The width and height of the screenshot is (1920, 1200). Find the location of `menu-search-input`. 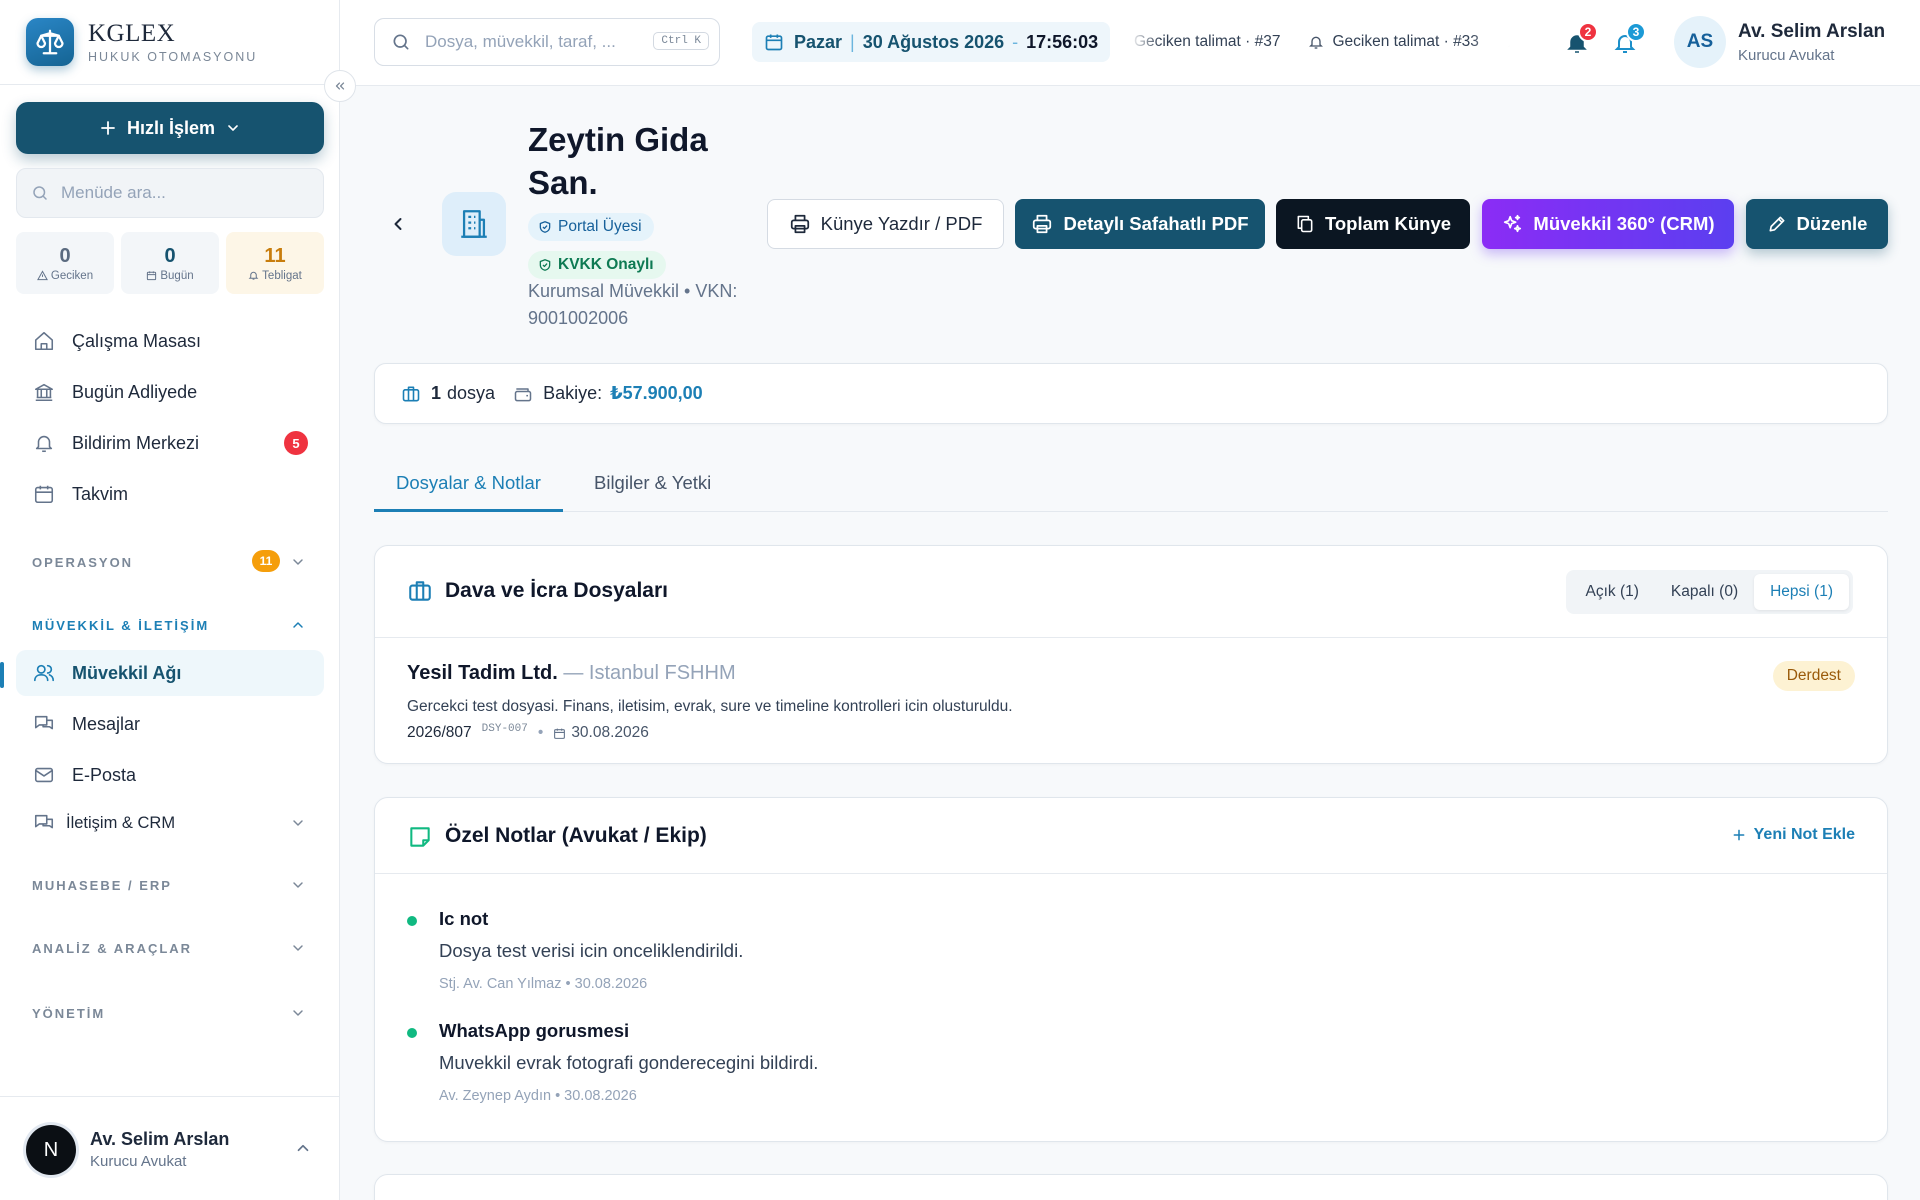

menu-search-input is located at coordinates (181, 193).